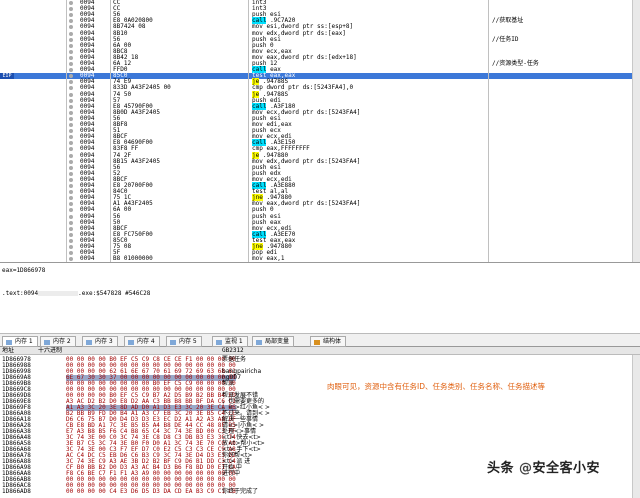  What do you see at coordinates (62, 341) in the screenshot?
I see `tab-label: 内存 2` at bounding box center [62, 341].